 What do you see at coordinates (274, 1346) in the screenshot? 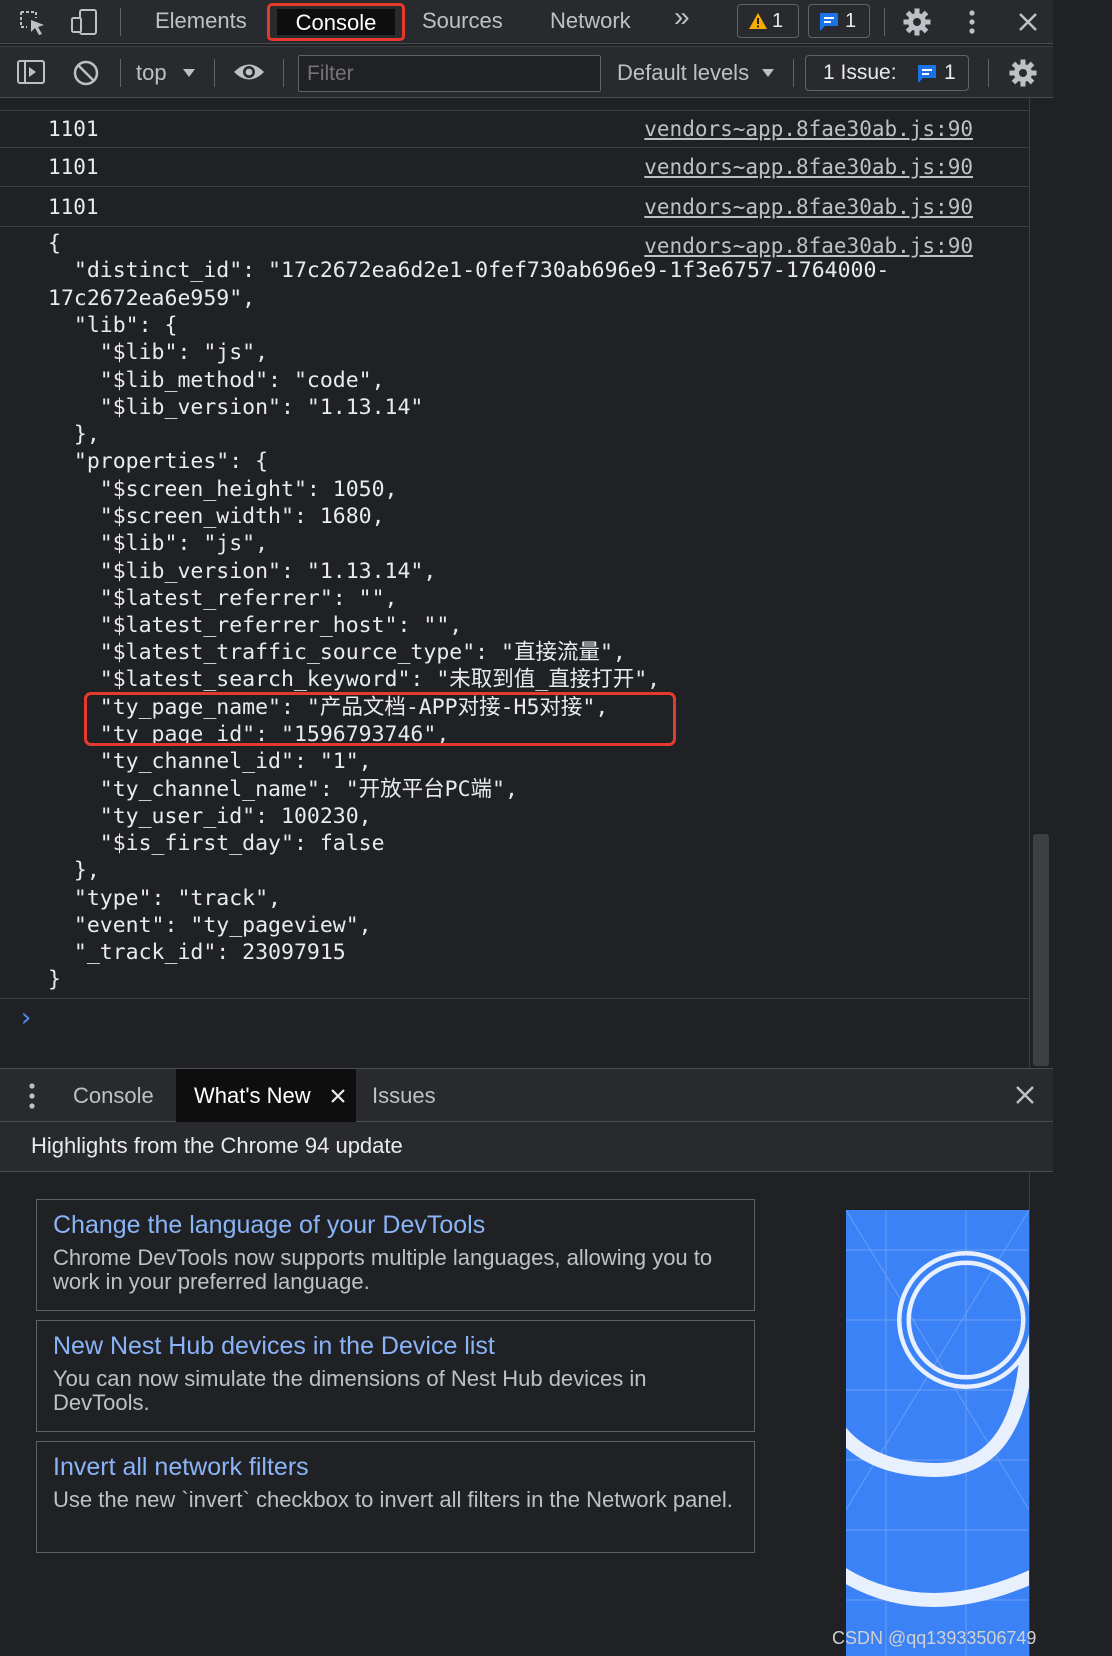
I see `card-title-link: New Nest Hub devices in the Device list` at bounding box center [274, 1346].